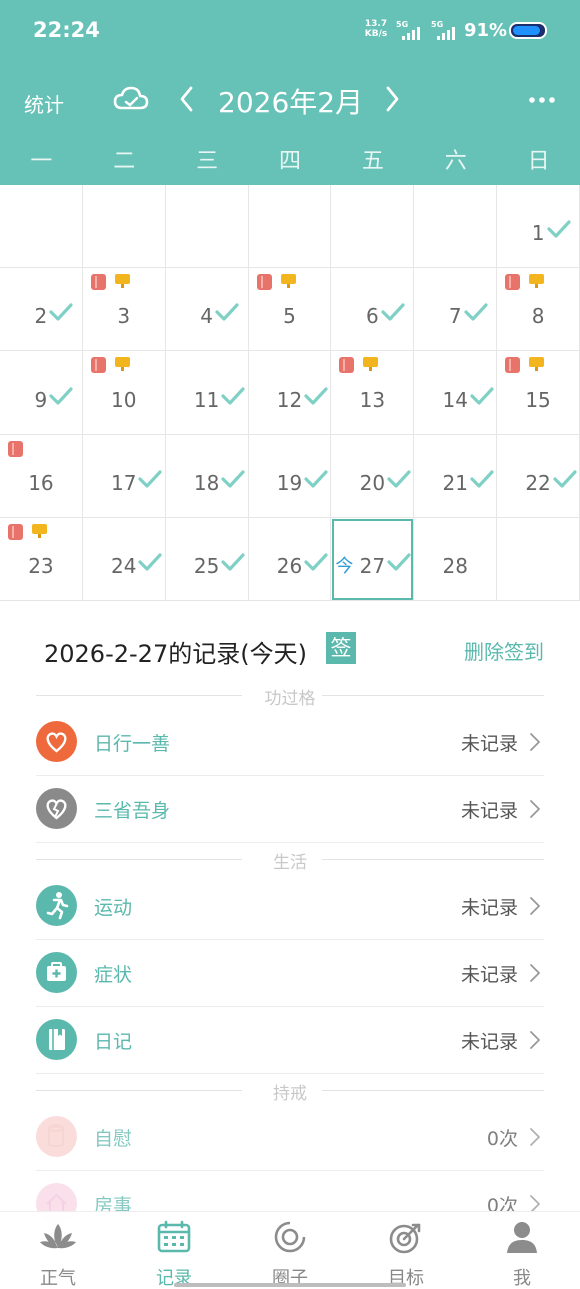 Image resolution: width=580 pixels, height=1289 pixels. What do you see at coordinates (373, 476) in the screenshot?
I see `calendar-day: 20` at bounding box center [373, 476].